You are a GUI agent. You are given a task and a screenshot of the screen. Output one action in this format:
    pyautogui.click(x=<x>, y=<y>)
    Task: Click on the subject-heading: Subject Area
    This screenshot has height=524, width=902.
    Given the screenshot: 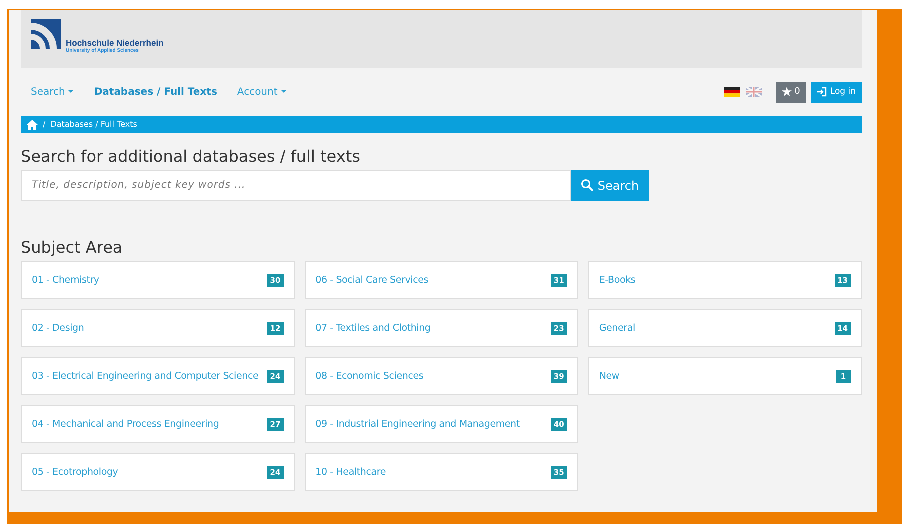 What is the action you would take?
    pyautogui.click(x=72, y=247)
    